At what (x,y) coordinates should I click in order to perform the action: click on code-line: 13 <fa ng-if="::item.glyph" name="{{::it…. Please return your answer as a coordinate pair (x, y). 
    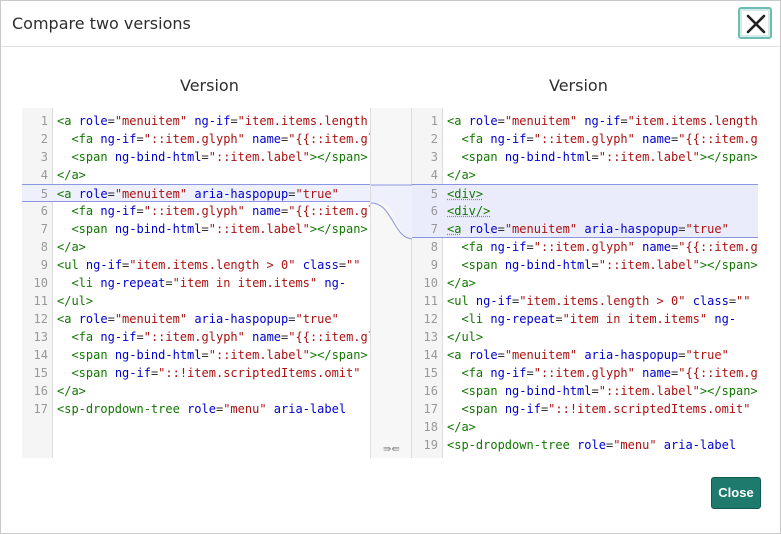
    Looking at the image, I should click on (196, 337).